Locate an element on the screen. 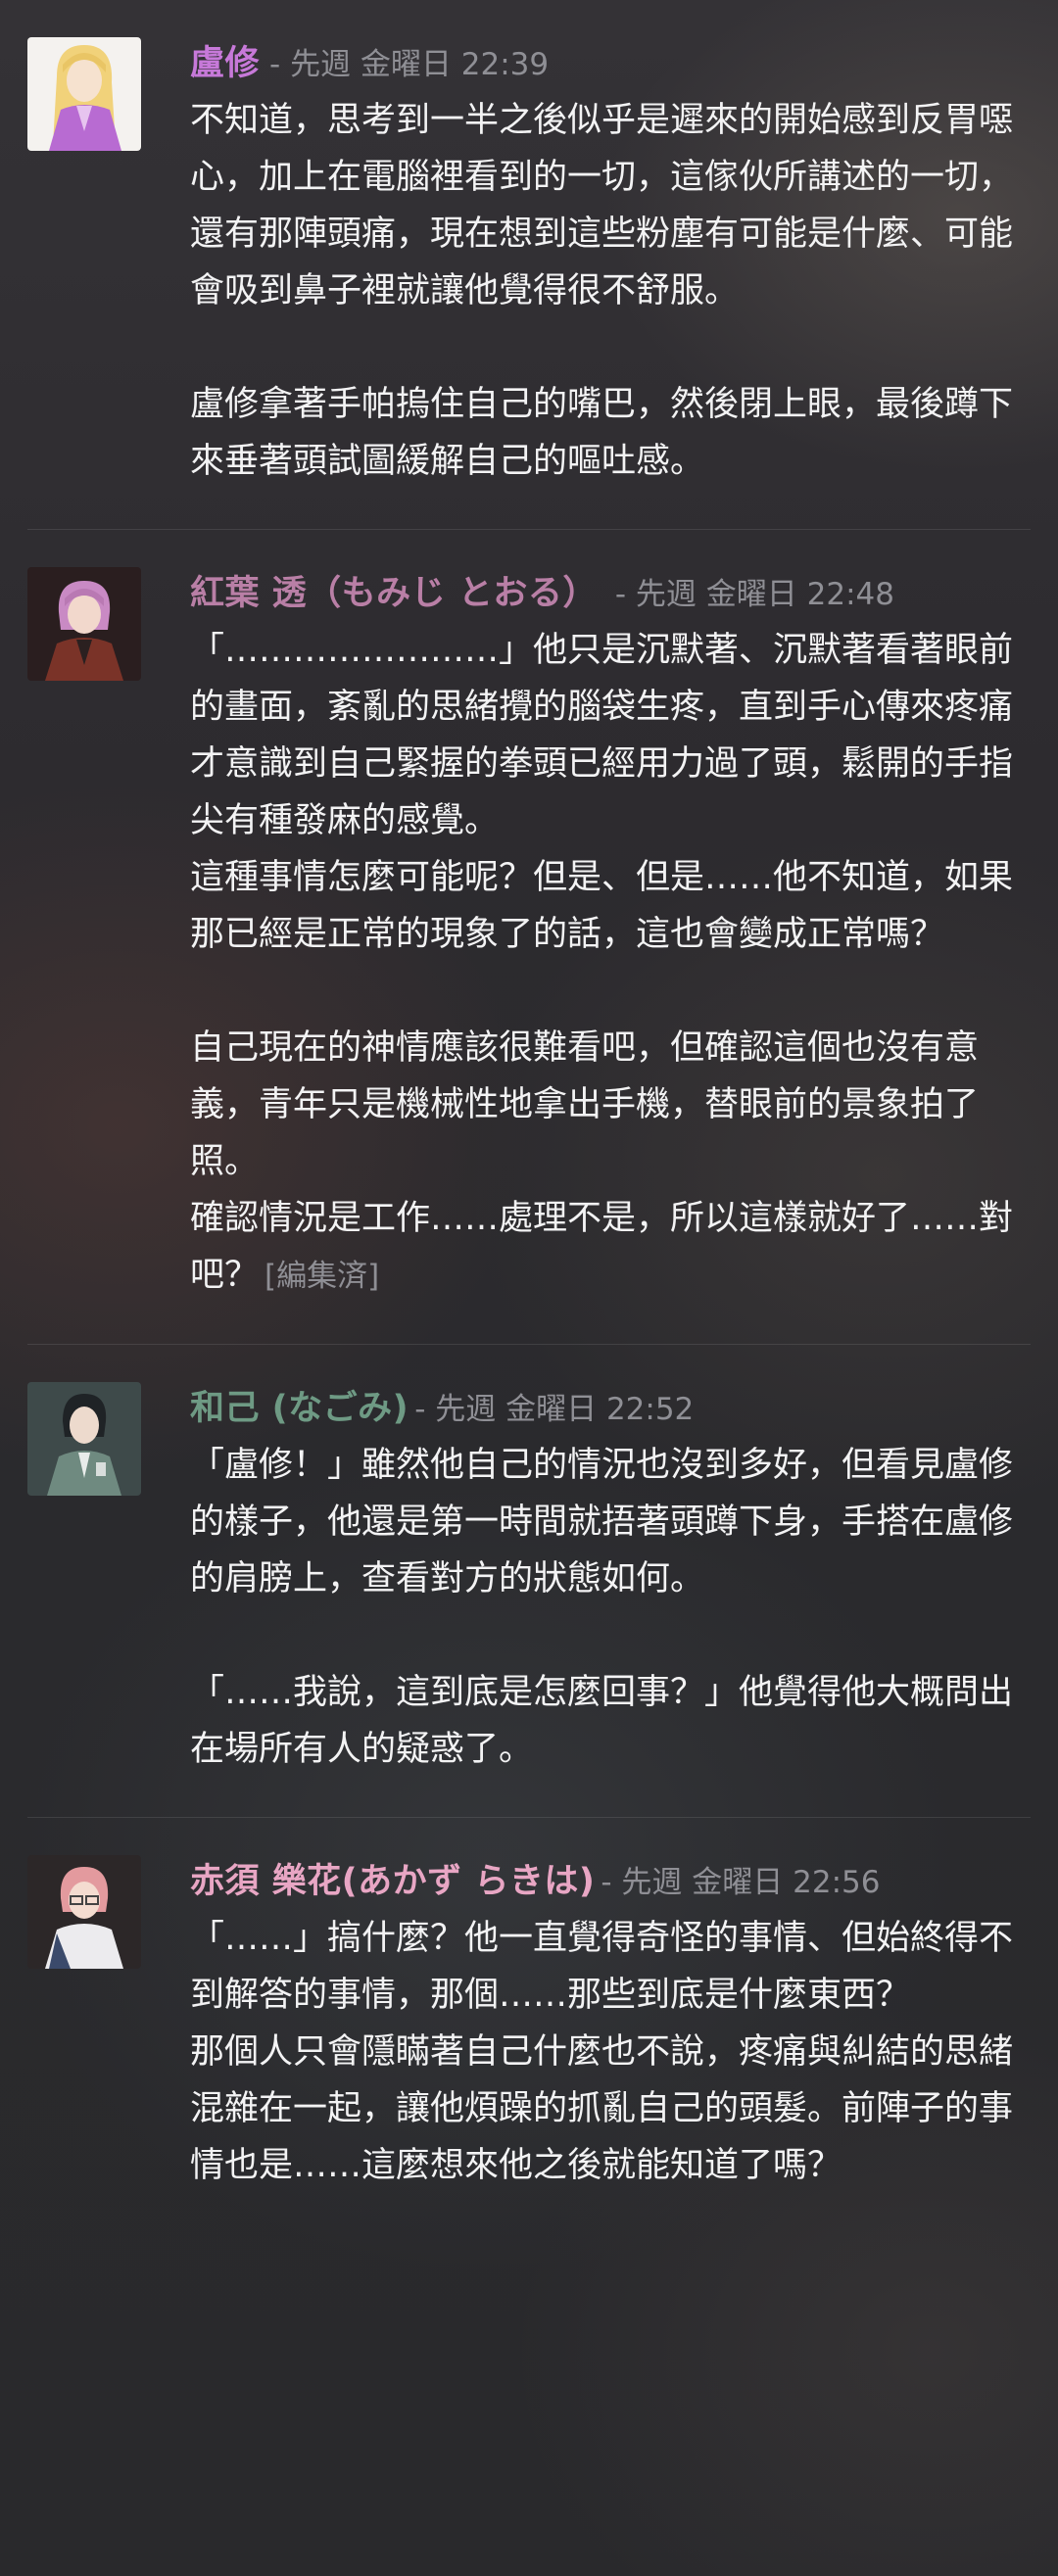  author-name: 盧修 is located at coordinates (225, 60).